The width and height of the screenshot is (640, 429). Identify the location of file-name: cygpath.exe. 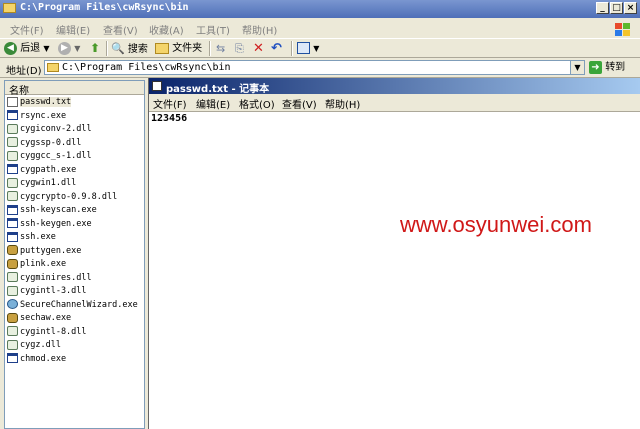
(48, 169).